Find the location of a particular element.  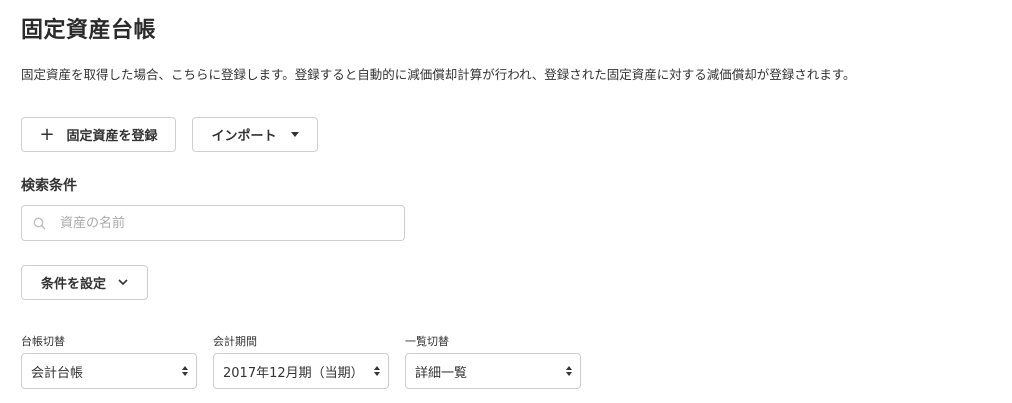

register-asset-button: + 固定資産を登録 is located at coordinates (98, 134).